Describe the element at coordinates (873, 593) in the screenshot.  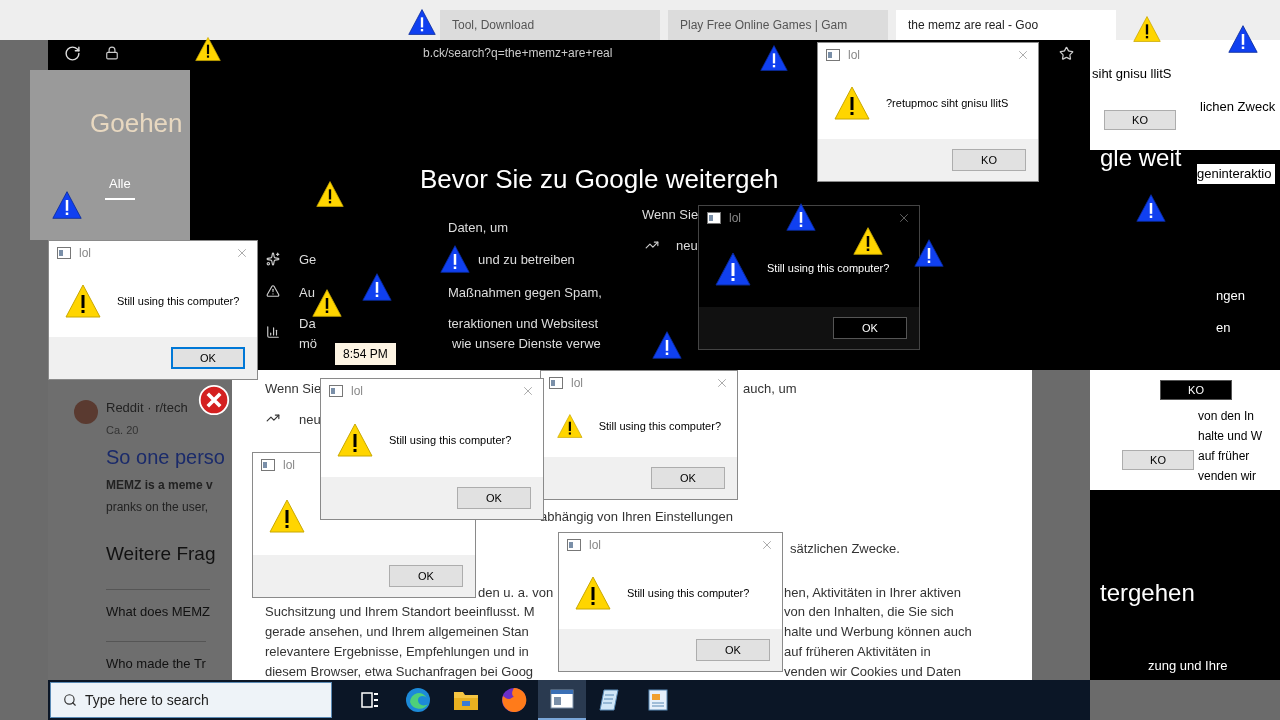
I see `consent-text: hen, Aktivitäten in Ihrer aktiven` at that location.